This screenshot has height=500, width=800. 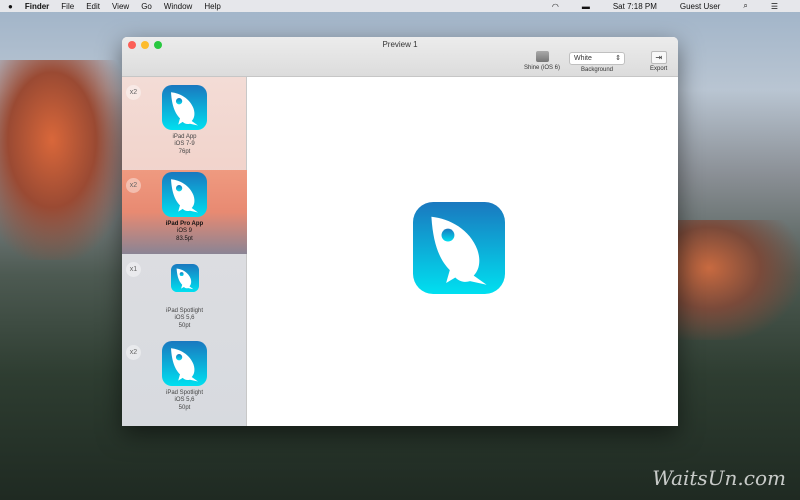 What do you see at coordinates (184, 238) in the screenshot?
I see `item-size: 83.5pt` at bounding box center [184, 238].